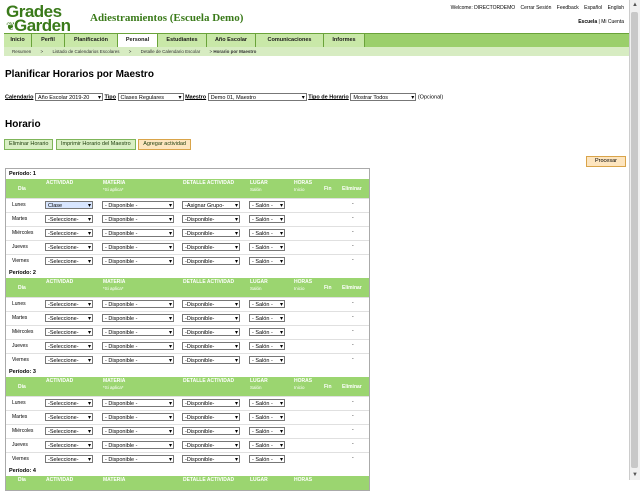 The width and height of the screenshot is (640, 491). I want to click on my-account-link: Mi Cuenta, so click(612, 22).